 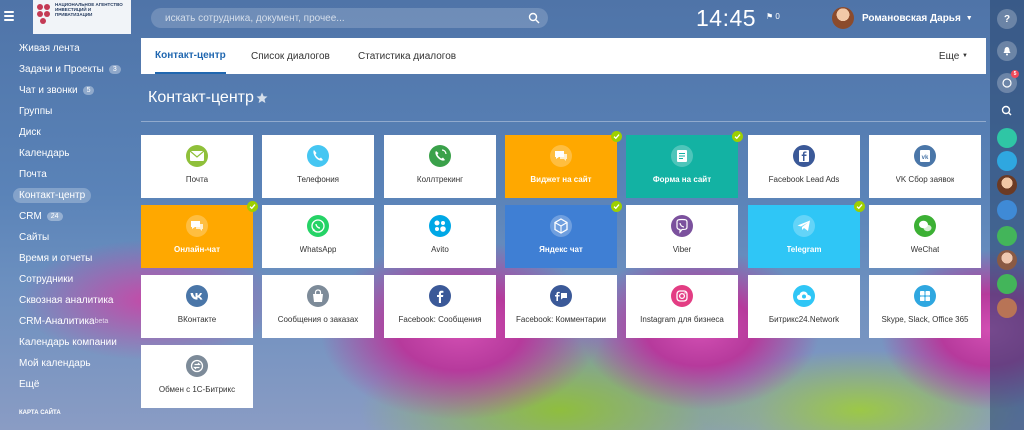 What do you see at coordinates (67, 279) in the screenshot?
I see `sidebar-item: Сотрудники` at bounding box center [67, 279].